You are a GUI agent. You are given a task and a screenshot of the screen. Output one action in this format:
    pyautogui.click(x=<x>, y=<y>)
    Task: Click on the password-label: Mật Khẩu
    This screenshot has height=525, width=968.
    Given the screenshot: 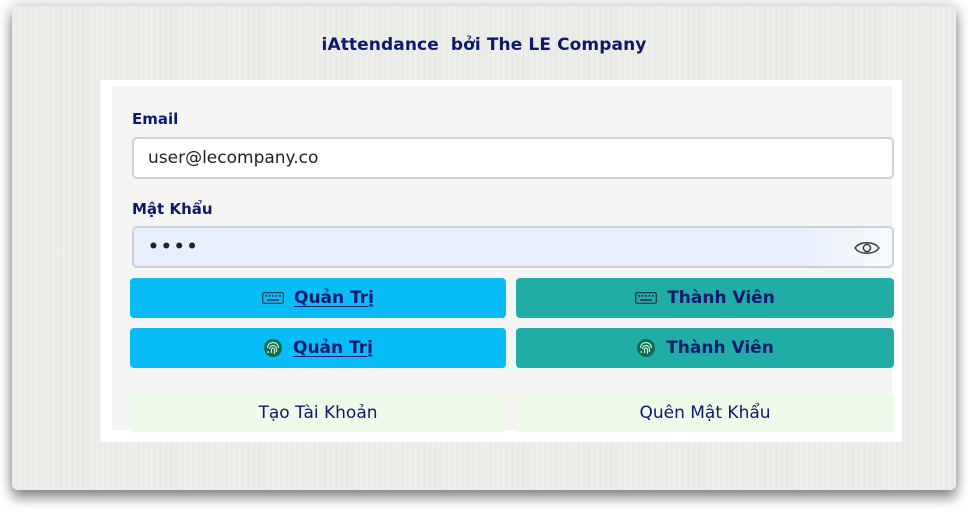 What is the action you would take?
    pyautogui.click(x=172, y=209)
    